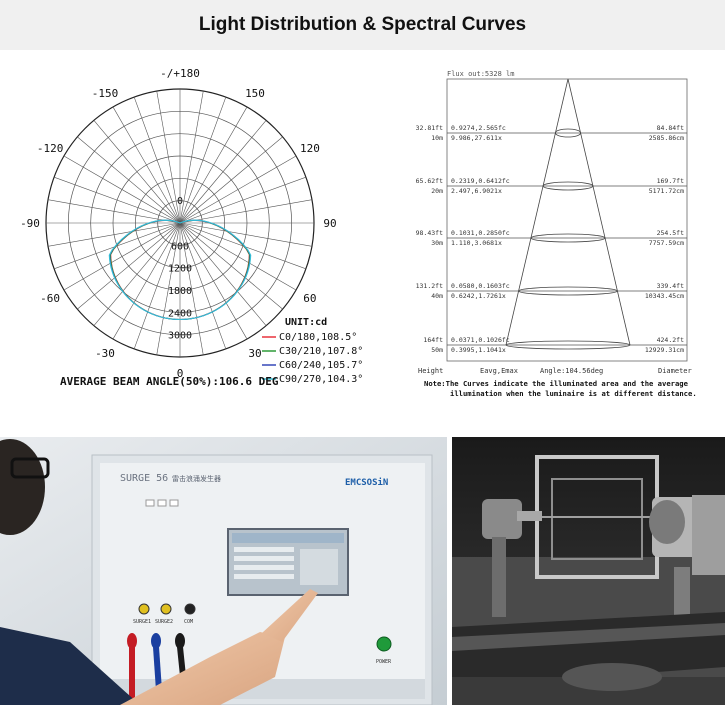  I want to click on eavg-lx: 2.497,6.9021x, so click(476, 191).